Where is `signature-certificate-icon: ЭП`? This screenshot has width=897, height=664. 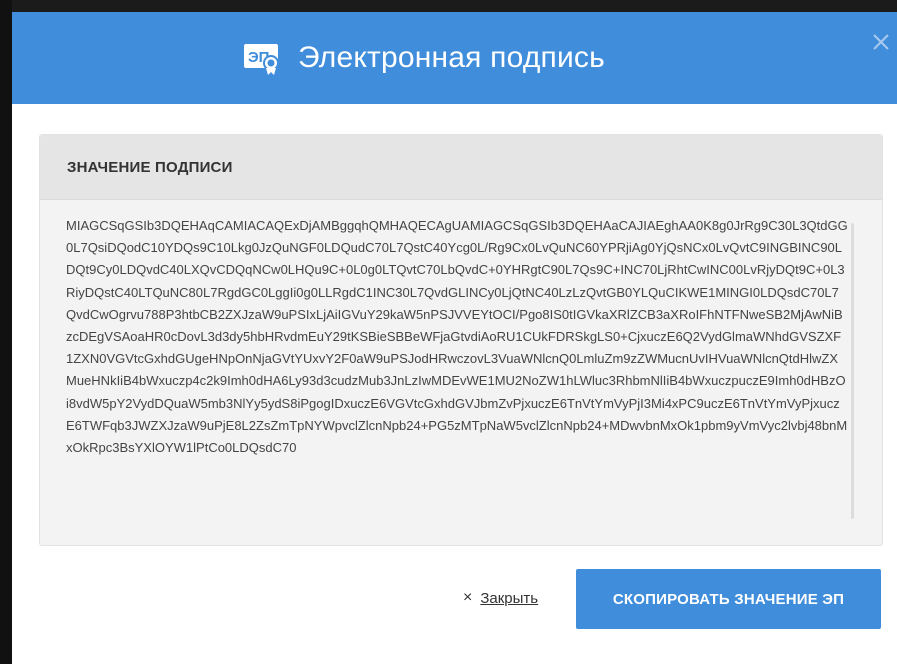 signature-certificate-icon: ЭП is located at coordinates (262, 59).